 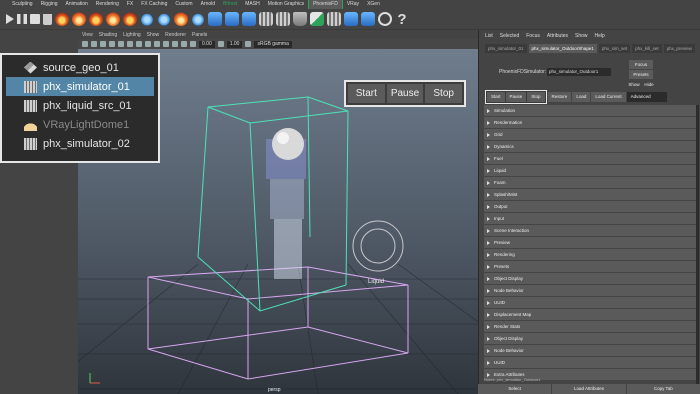 I want to click on load-attributes-button: Load Attributes, so click(x=589, y=389).